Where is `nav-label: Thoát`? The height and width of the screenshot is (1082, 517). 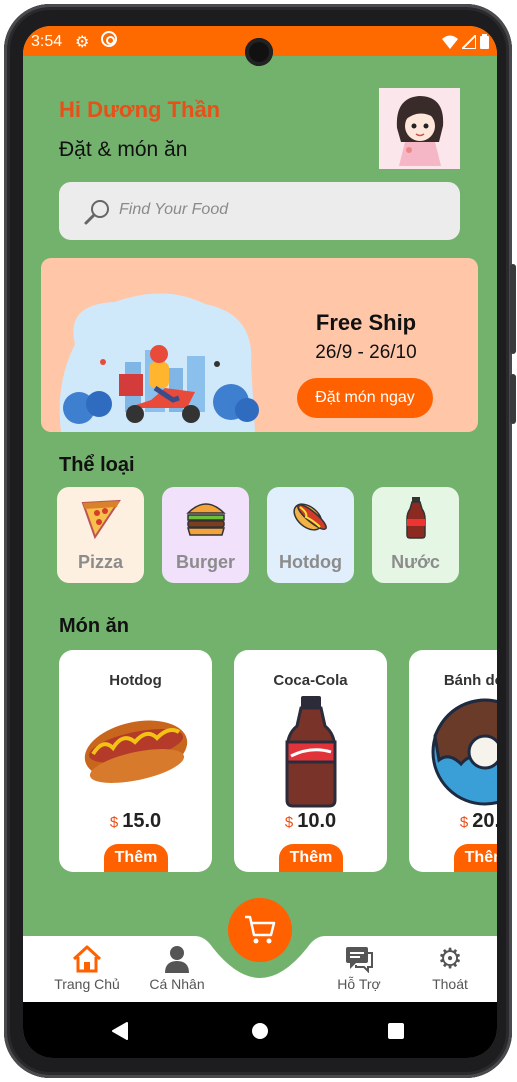
nav-label: Thoát is located at coordinates (450, 984).